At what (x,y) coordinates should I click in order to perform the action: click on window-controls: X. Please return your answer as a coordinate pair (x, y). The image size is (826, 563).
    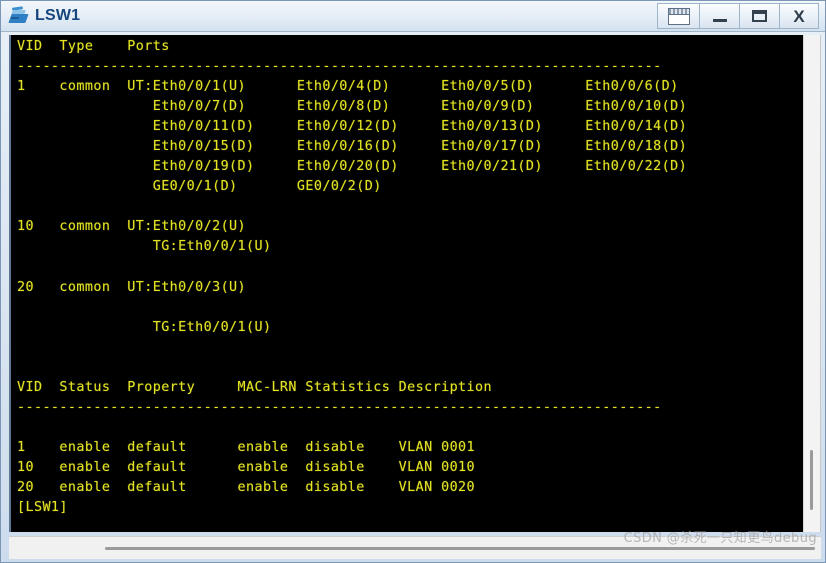
    Looking at the image, I should click on (738, 16).